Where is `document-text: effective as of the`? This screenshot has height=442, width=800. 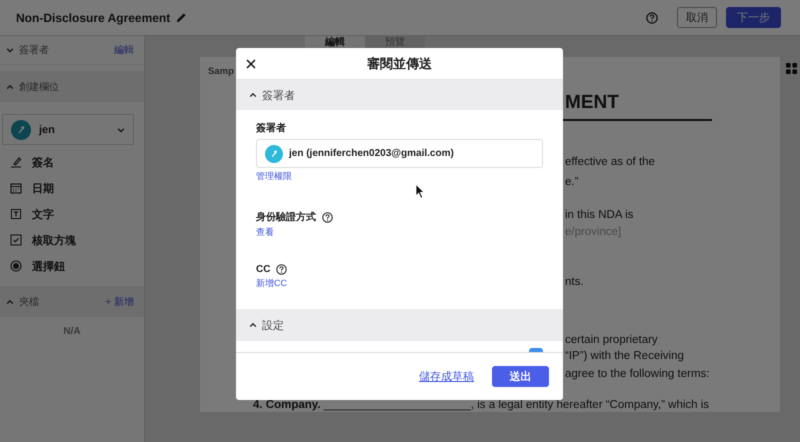 document-text: effective as of the is located at coordinates (610, 162).